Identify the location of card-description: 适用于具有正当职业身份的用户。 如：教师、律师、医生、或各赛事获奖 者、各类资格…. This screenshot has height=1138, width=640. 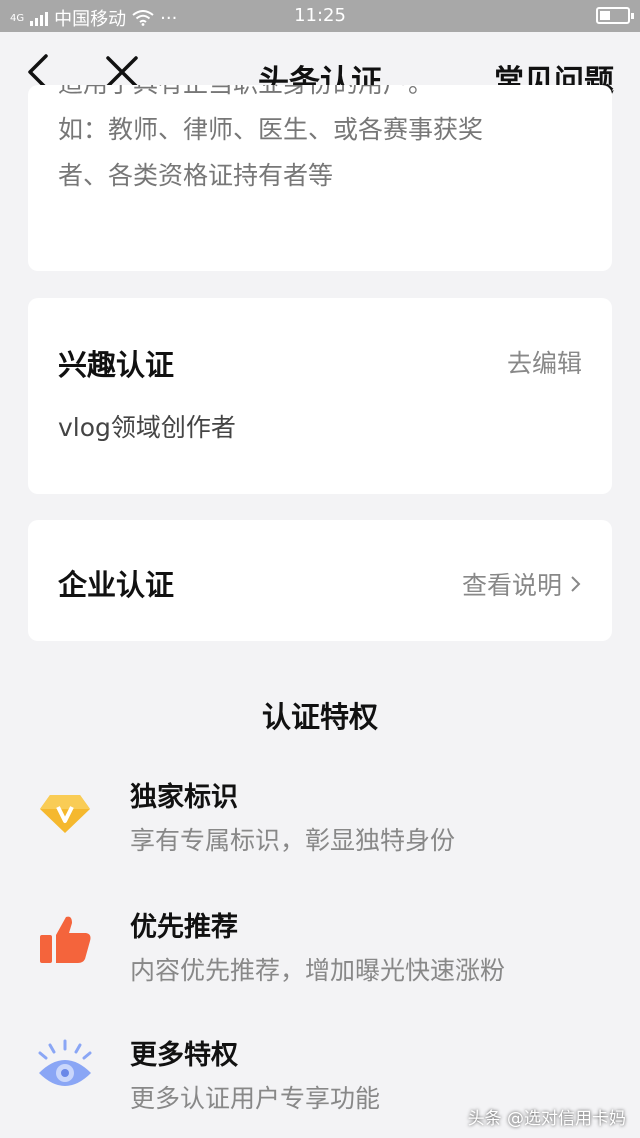
(318, 142).